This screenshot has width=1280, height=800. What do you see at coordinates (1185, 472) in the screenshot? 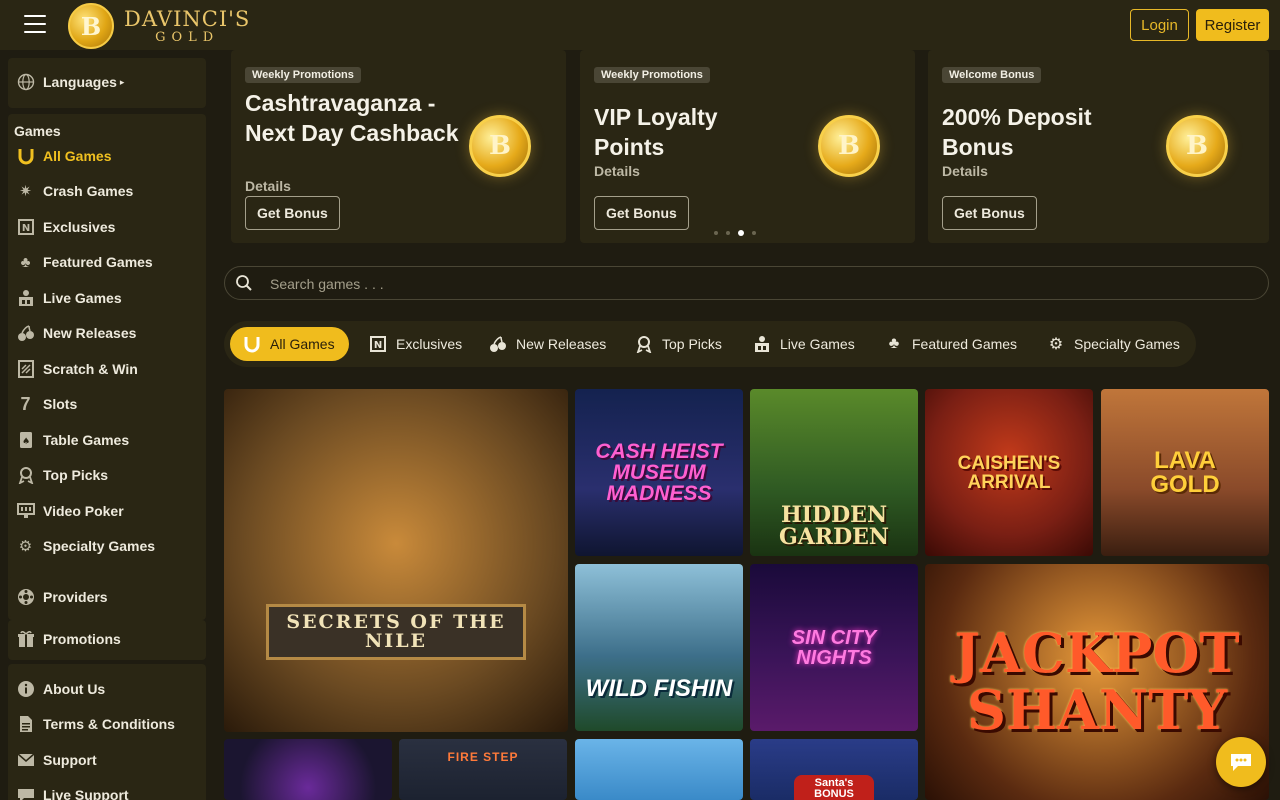
I see `game-tile-lava-gold: LAVA GOLD` at bounding box center [1185, 472].